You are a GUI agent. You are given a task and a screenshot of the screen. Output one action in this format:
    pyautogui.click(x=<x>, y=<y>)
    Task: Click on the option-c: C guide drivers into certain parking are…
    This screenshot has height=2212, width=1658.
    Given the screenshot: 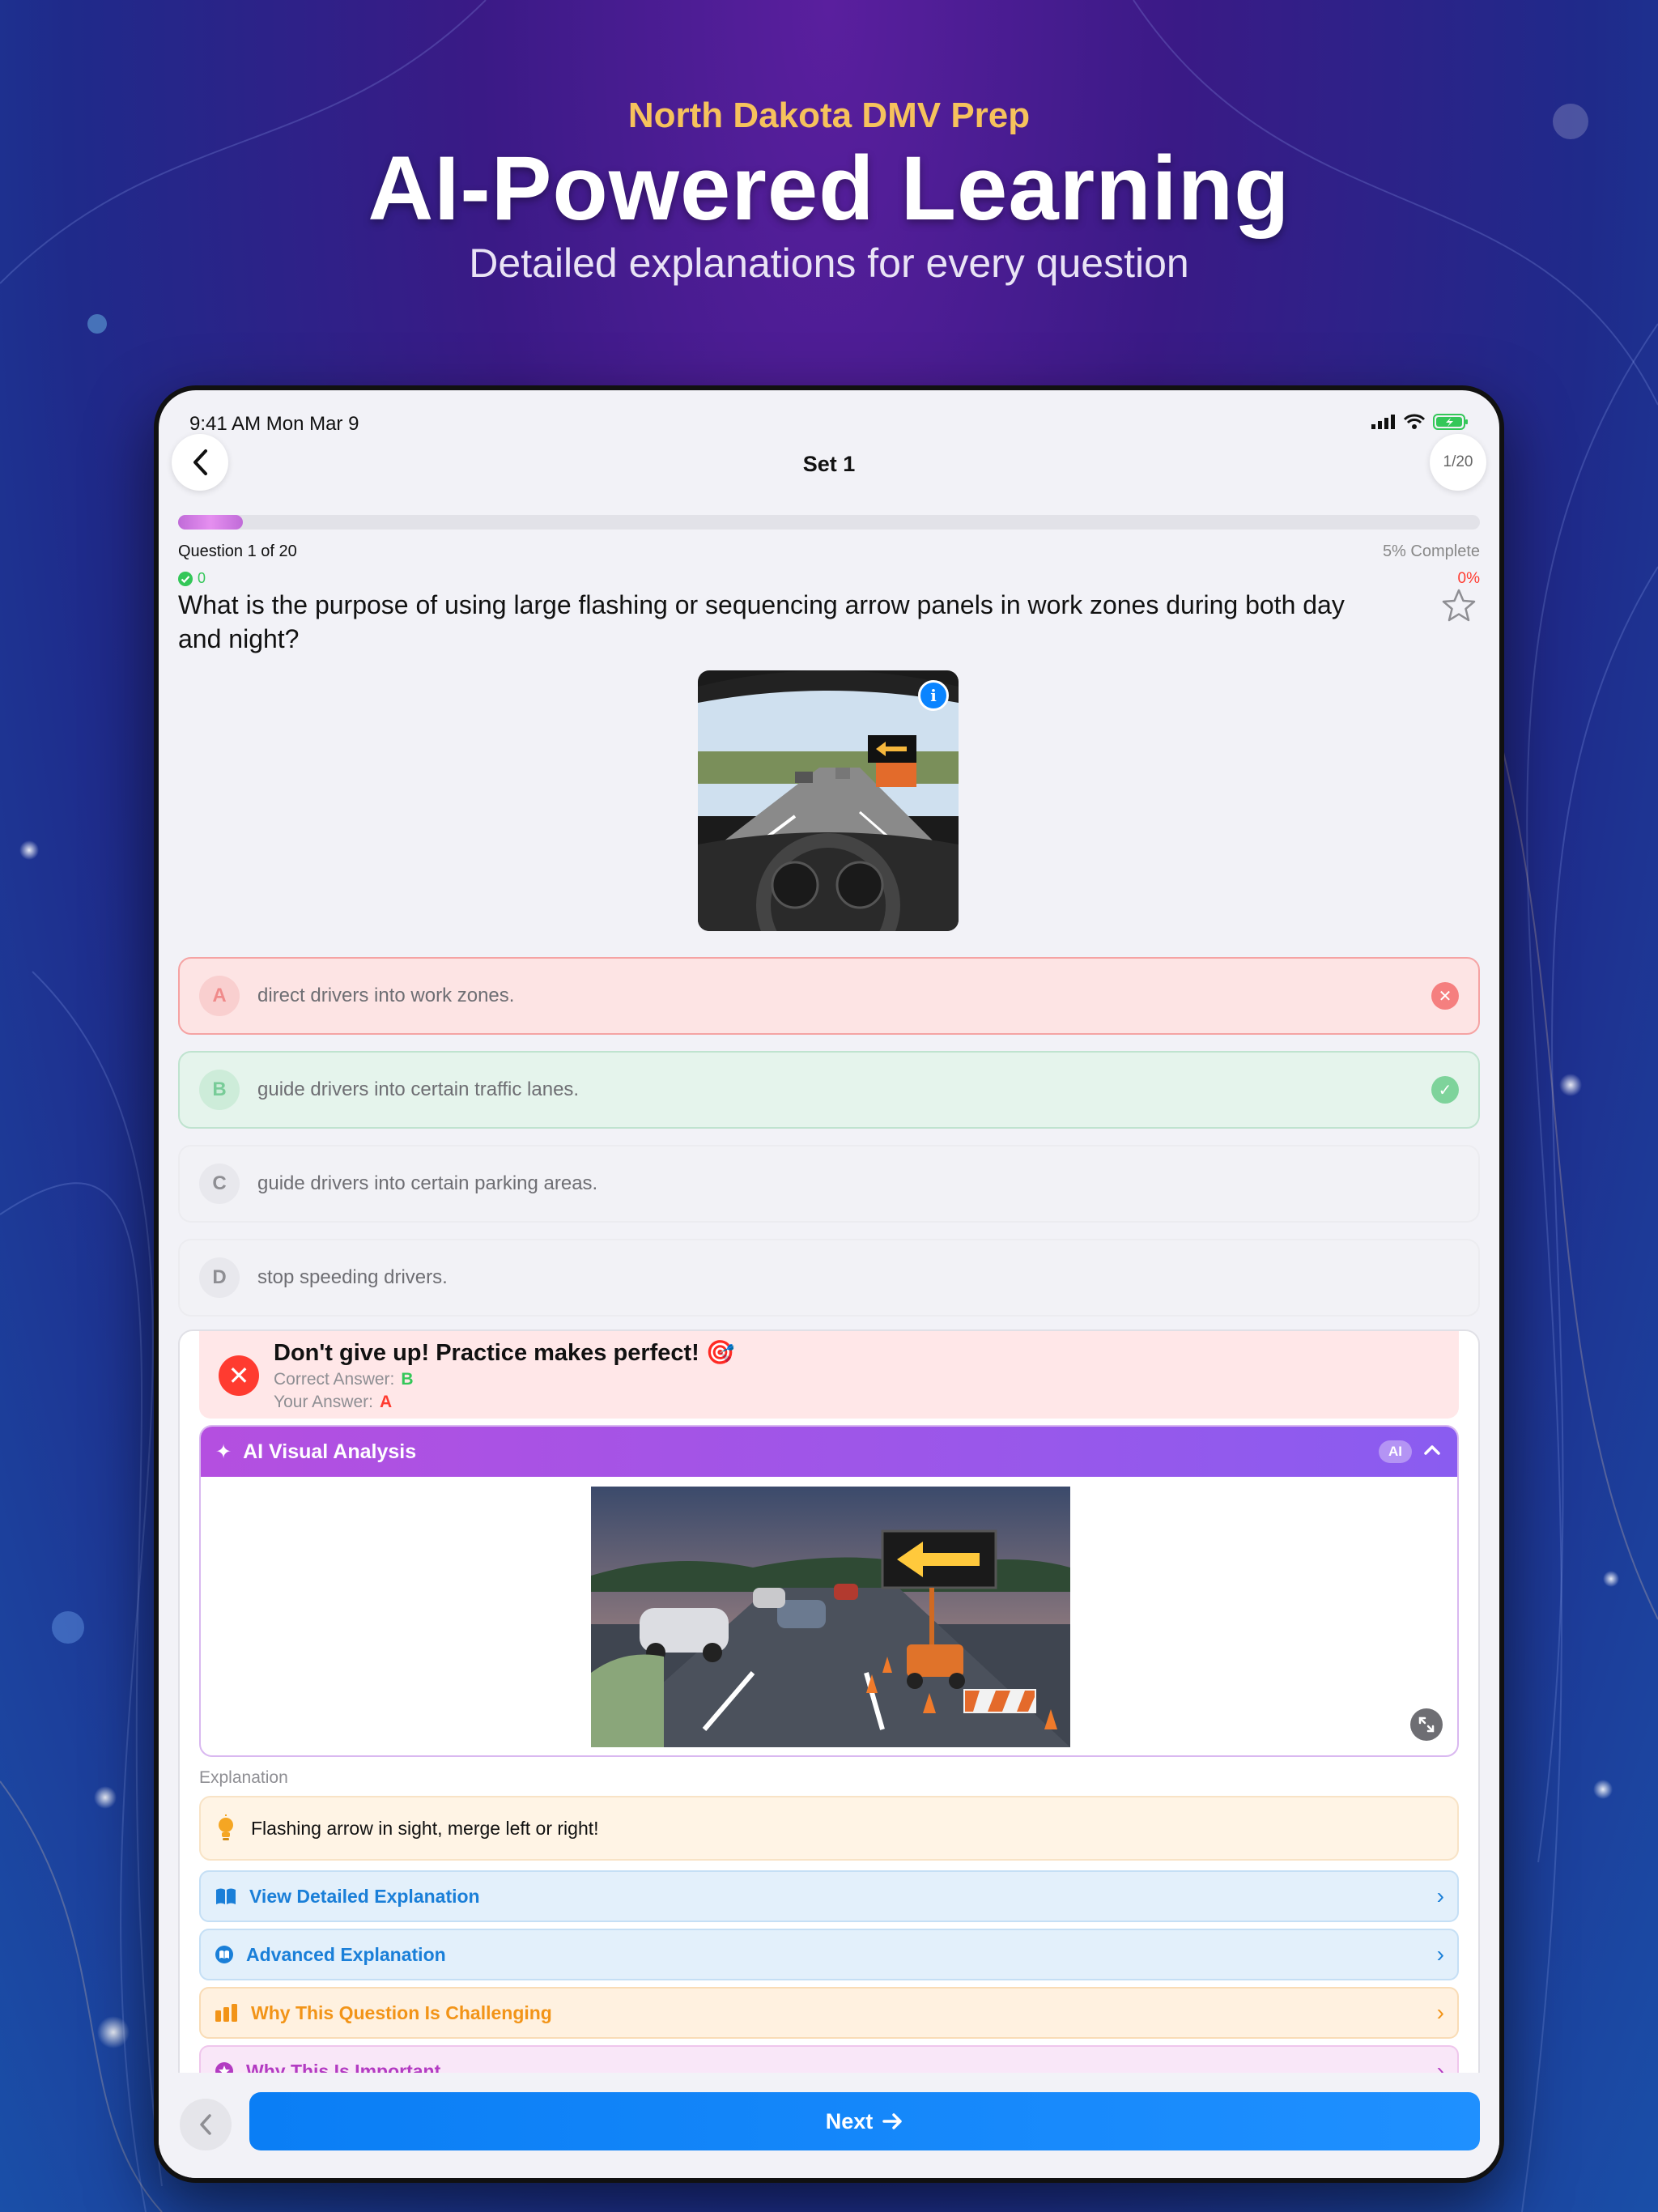 What is the action you would take?
    pyautogui.click(x=829, y=1184)
    